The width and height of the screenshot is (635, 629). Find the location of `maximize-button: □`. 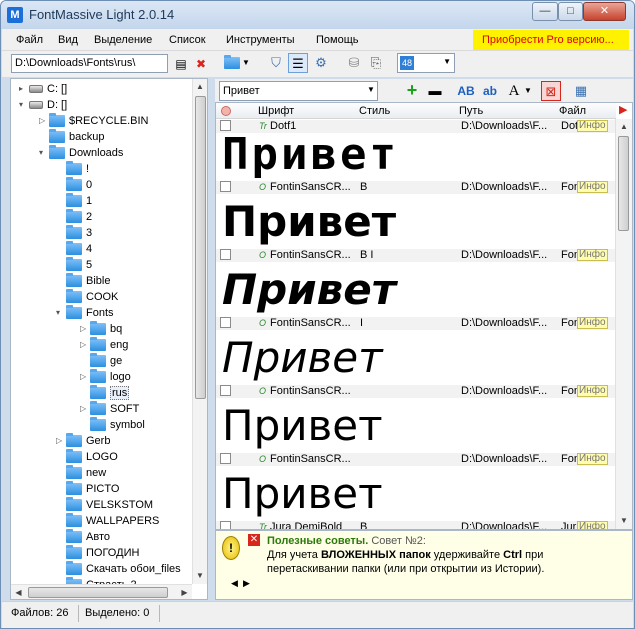

maximize-button: □ is located at coordinates (570, 11).